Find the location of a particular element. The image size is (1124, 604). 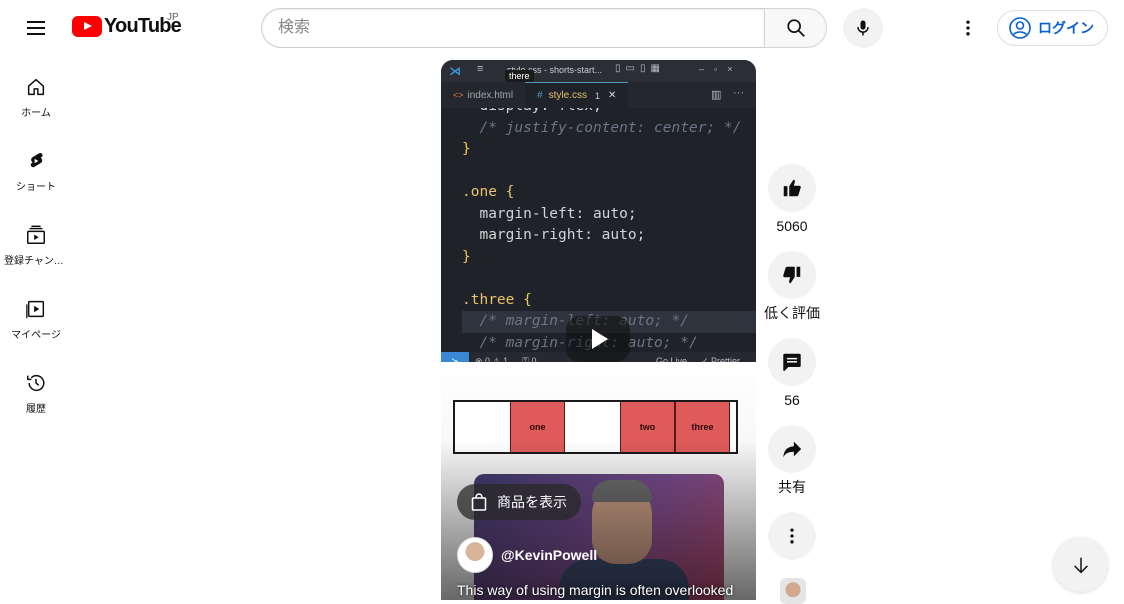

next-video-button is located at coordinates (1080, 564).